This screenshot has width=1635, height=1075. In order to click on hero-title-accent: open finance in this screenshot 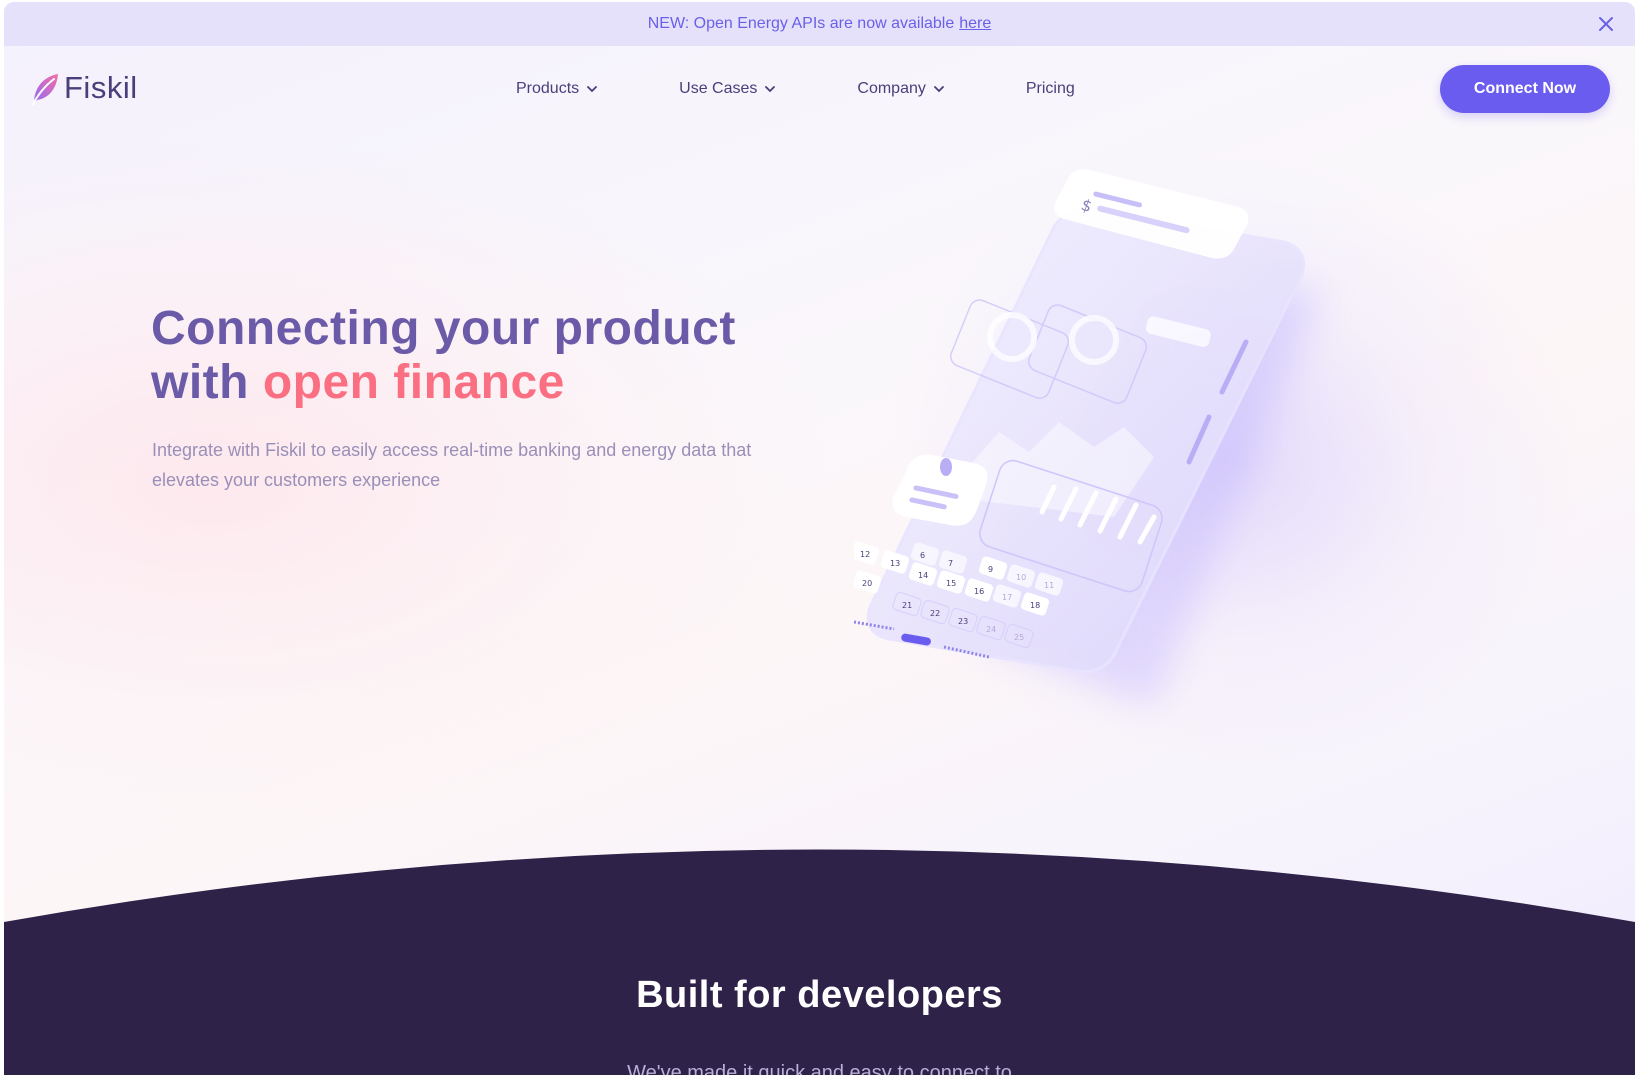, I will do `click(413, 382)`.